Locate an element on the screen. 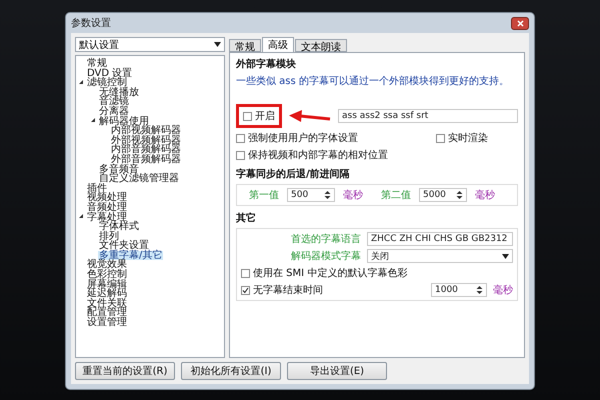 The height and width of the screenshot is (400, 600). decoder-dropdown: 关闭 is located at coordinates (440, 256).